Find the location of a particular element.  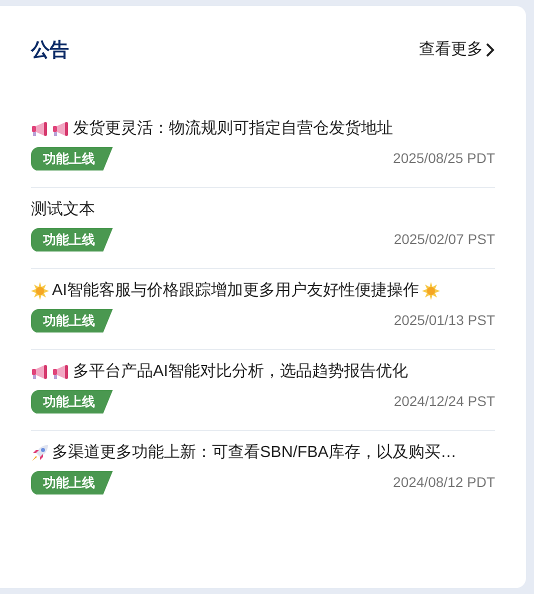

announcement-date: 2024/12/24 PST is located at coordinates (444, 401).